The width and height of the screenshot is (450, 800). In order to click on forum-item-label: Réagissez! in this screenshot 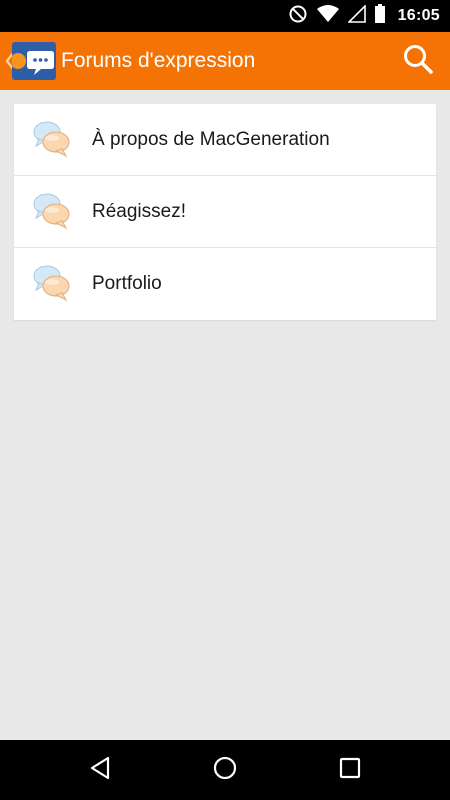, I will do `click(139, 211)`.